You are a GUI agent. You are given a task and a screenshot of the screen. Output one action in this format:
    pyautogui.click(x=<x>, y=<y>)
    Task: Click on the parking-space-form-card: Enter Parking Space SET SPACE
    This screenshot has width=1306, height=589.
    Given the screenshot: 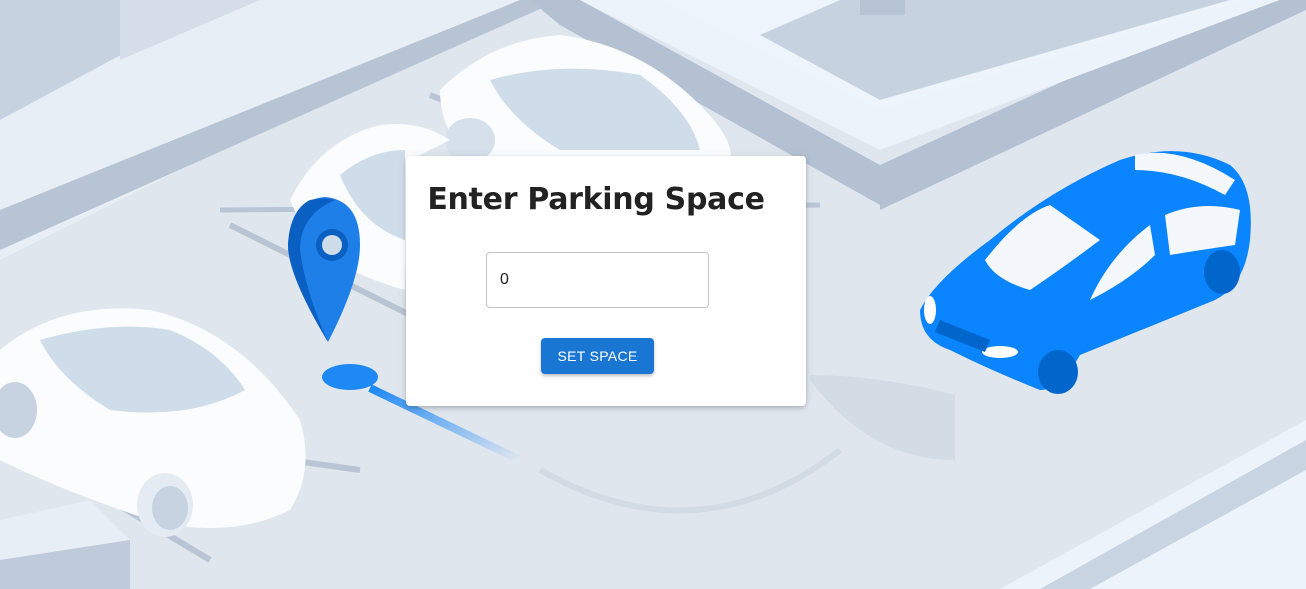 What is the action you would take?
    pyautogui.click(x=606, y=281)
    